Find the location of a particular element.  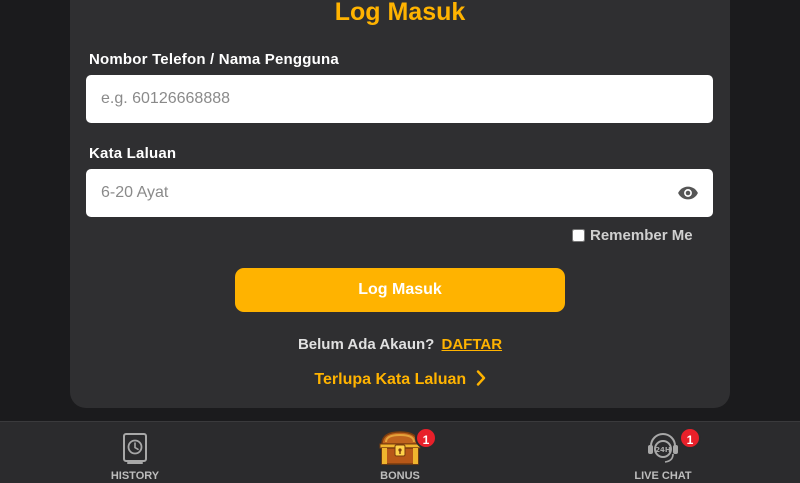

password-field-wrap is located at coordinates (399, 193).